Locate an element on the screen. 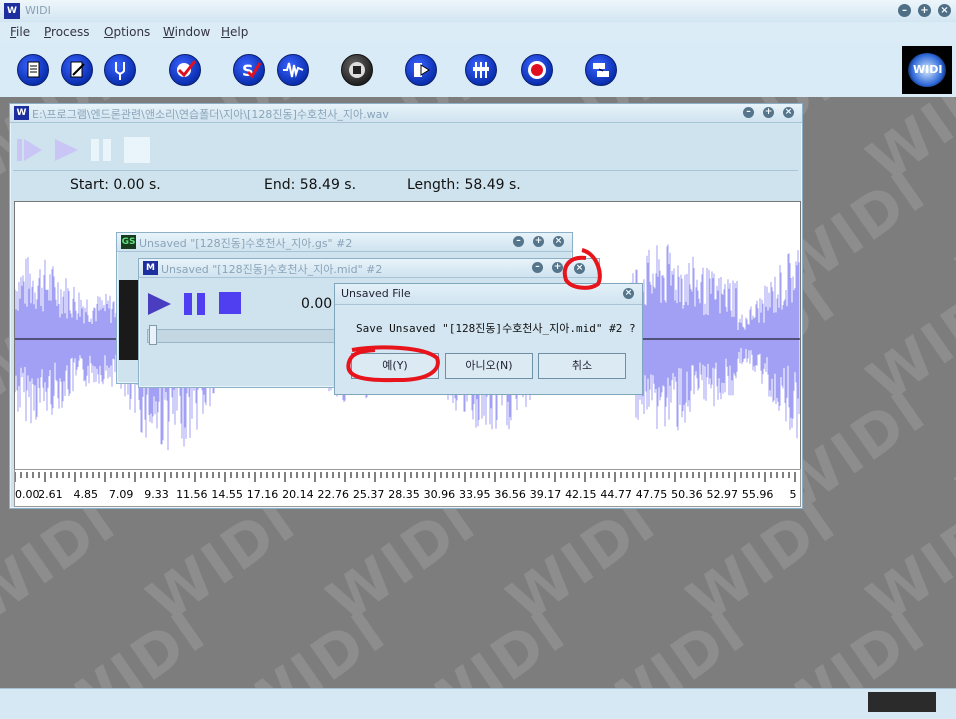 This screenshot has height=719, width=956. yes-label: 예(Y) is located at coordinates (395, 365).